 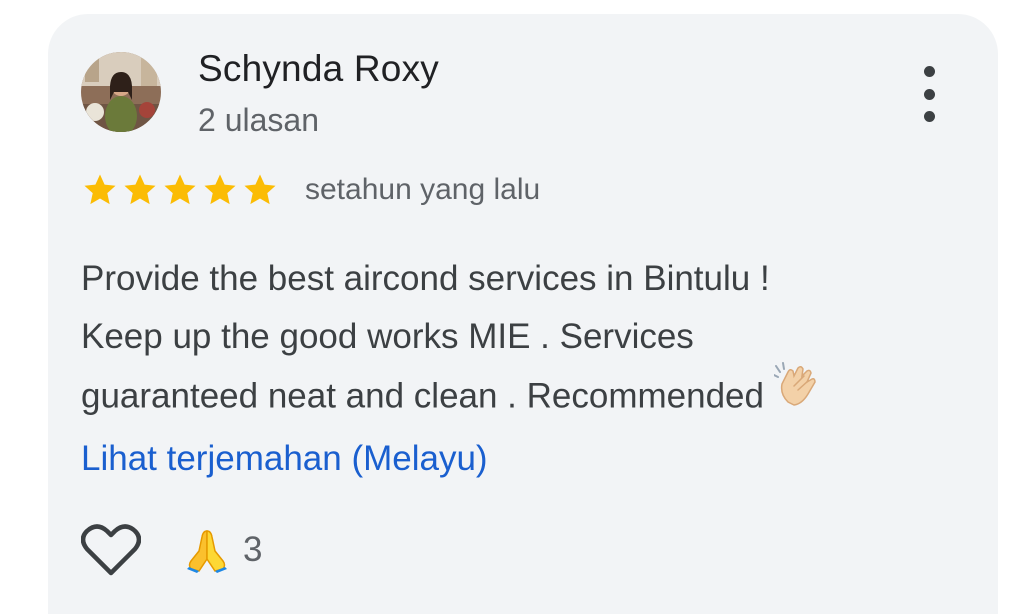 I want to click on rating-row: setahun yang lalu, so click(x=310, y=190).